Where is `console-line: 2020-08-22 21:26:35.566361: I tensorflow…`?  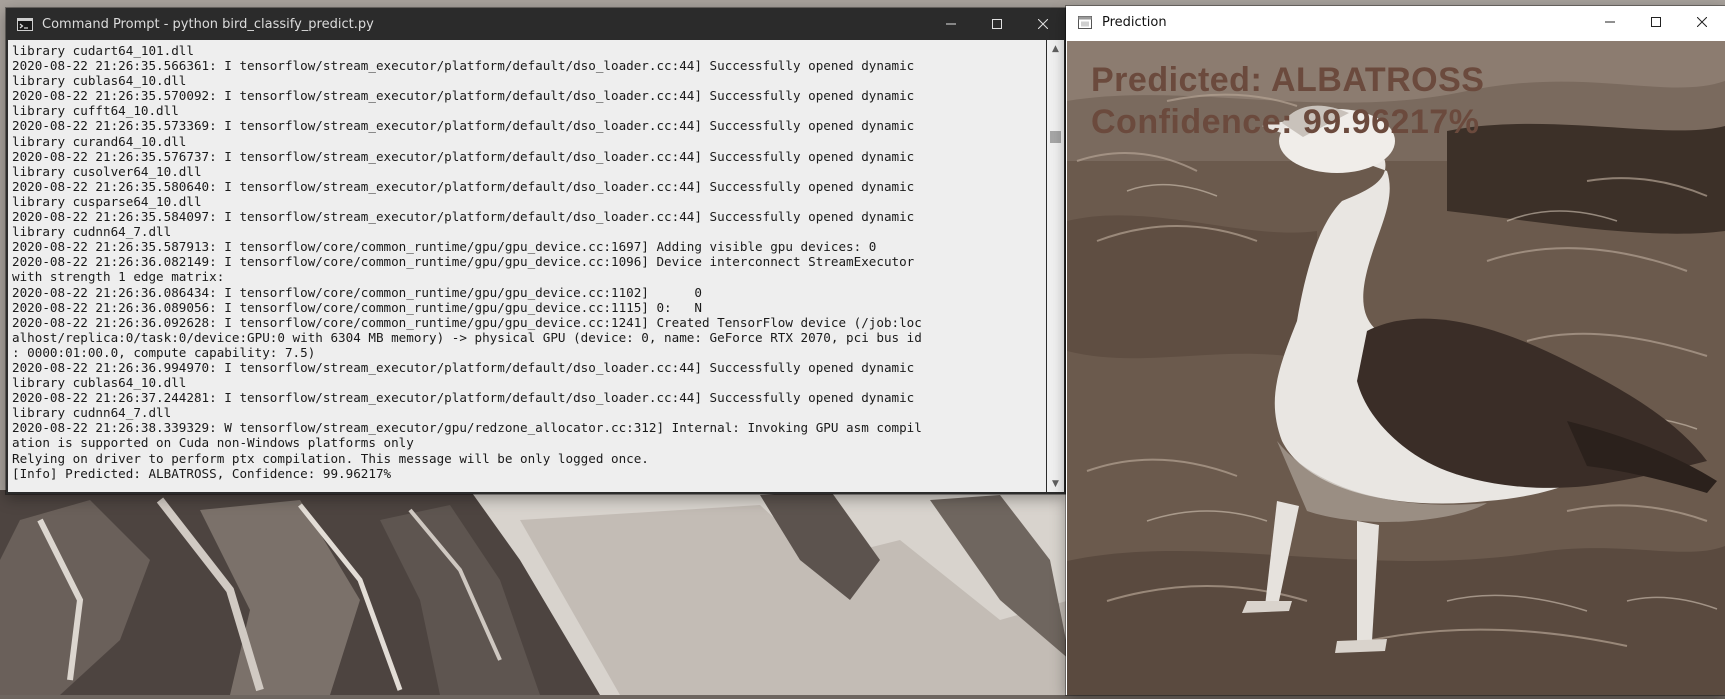
console-line: 2020-08-22 21:26:35.566361: I tensorflow… is located at coordinates (463, 66).